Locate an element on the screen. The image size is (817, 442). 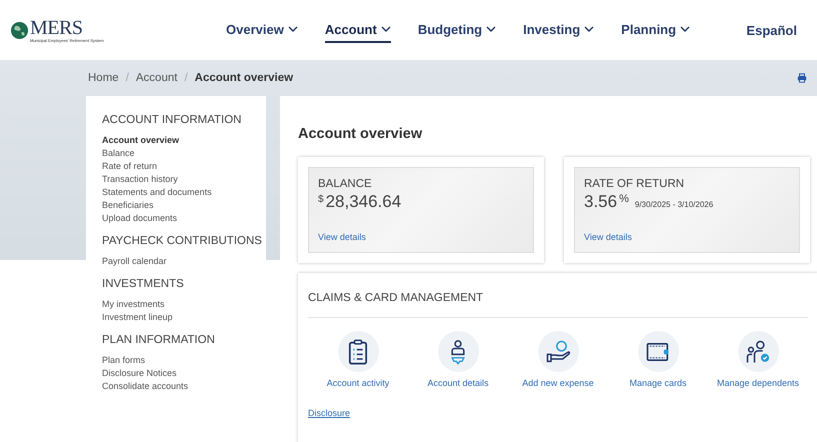
currency-symbol: $ is located at coordinates (321, 199).